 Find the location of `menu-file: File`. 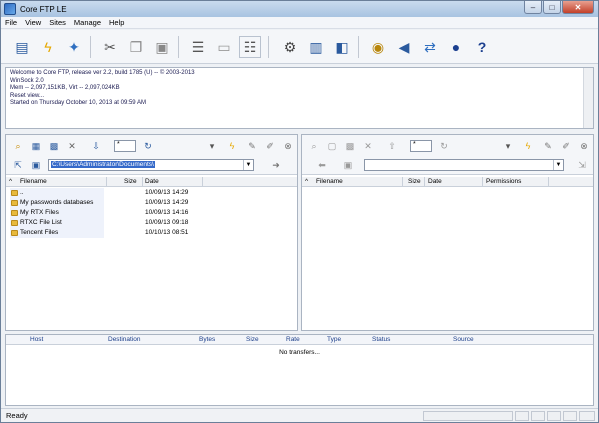

menu-file: File is located at coordinates (11, 22).